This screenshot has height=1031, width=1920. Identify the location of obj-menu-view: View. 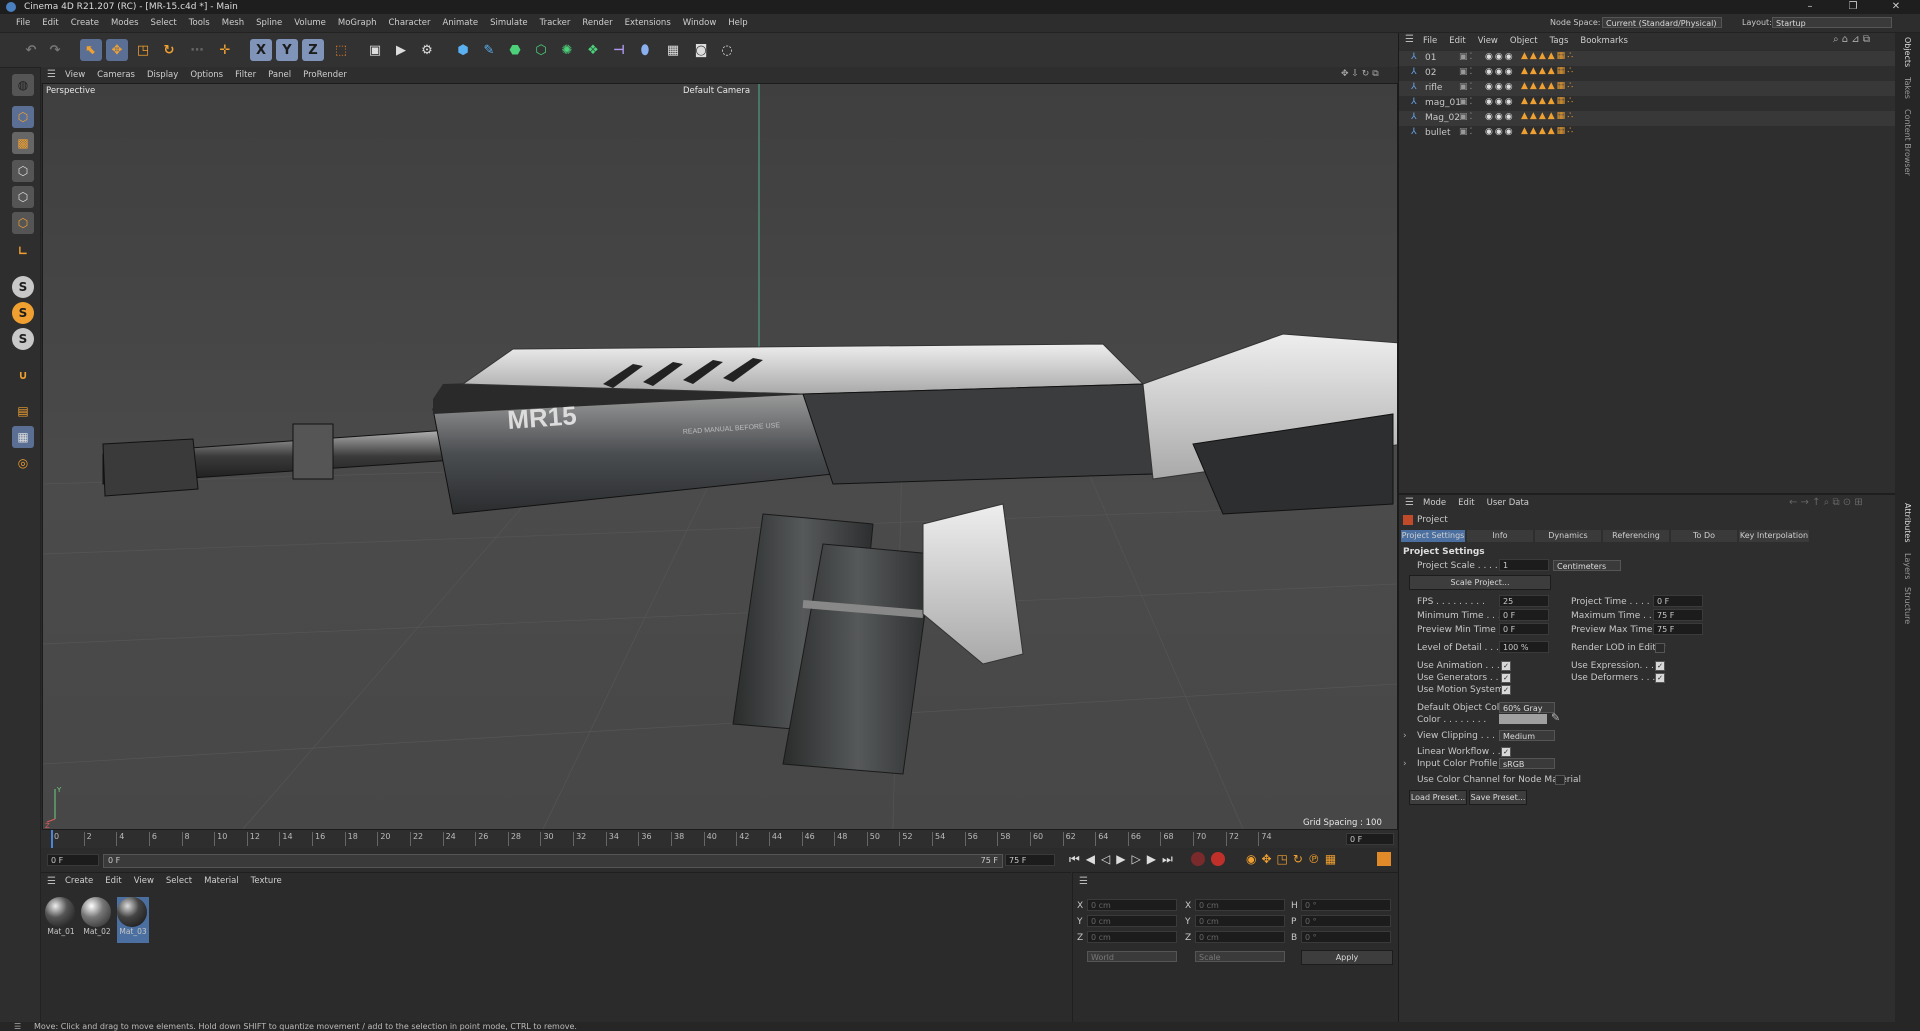
(1488, 41).